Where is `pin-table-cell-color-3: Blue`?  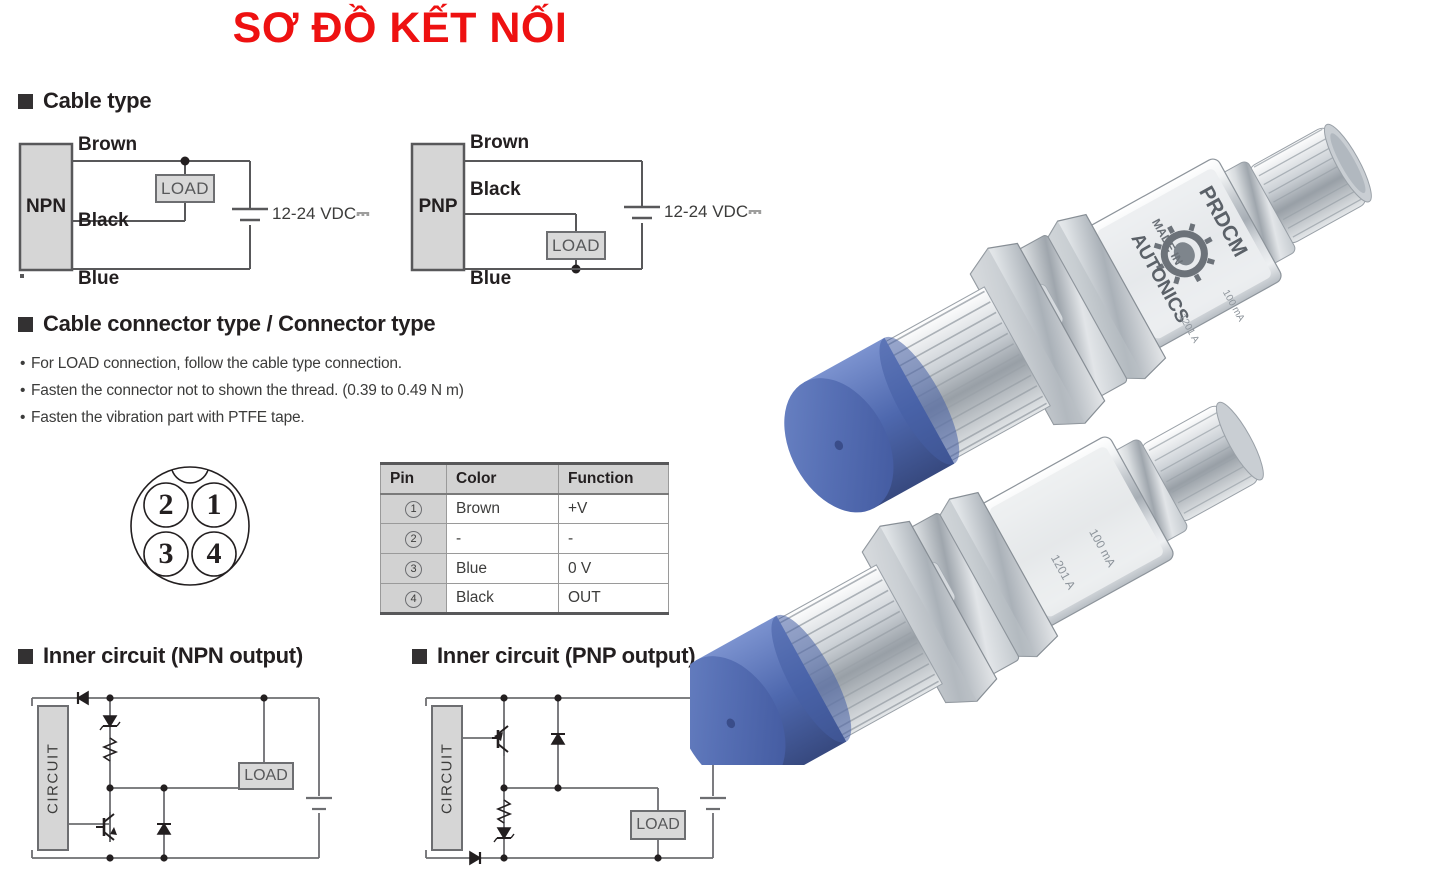
pin-table-cell-color-3: Blue is located at coordinates (502, 568).